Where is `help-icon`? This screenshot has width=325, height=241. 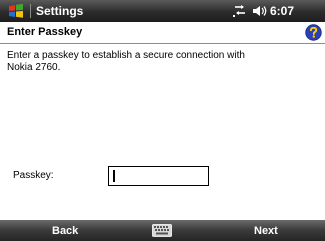 help-icon is located at coordinates (313, 32).